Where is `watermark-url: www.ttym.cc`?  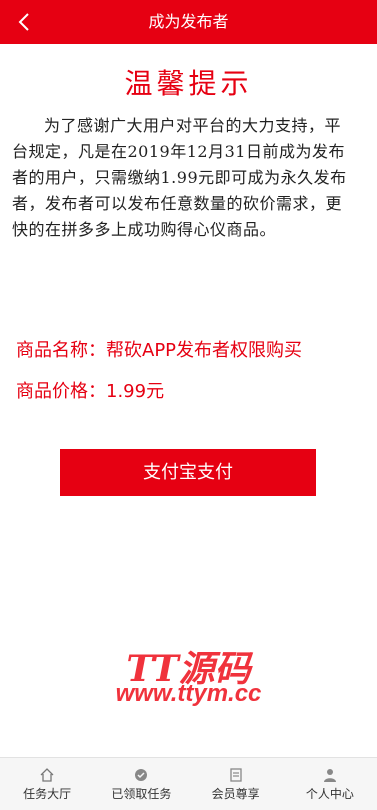 watermark-url: www.ttym.cc is located at coordinates (188, 693).